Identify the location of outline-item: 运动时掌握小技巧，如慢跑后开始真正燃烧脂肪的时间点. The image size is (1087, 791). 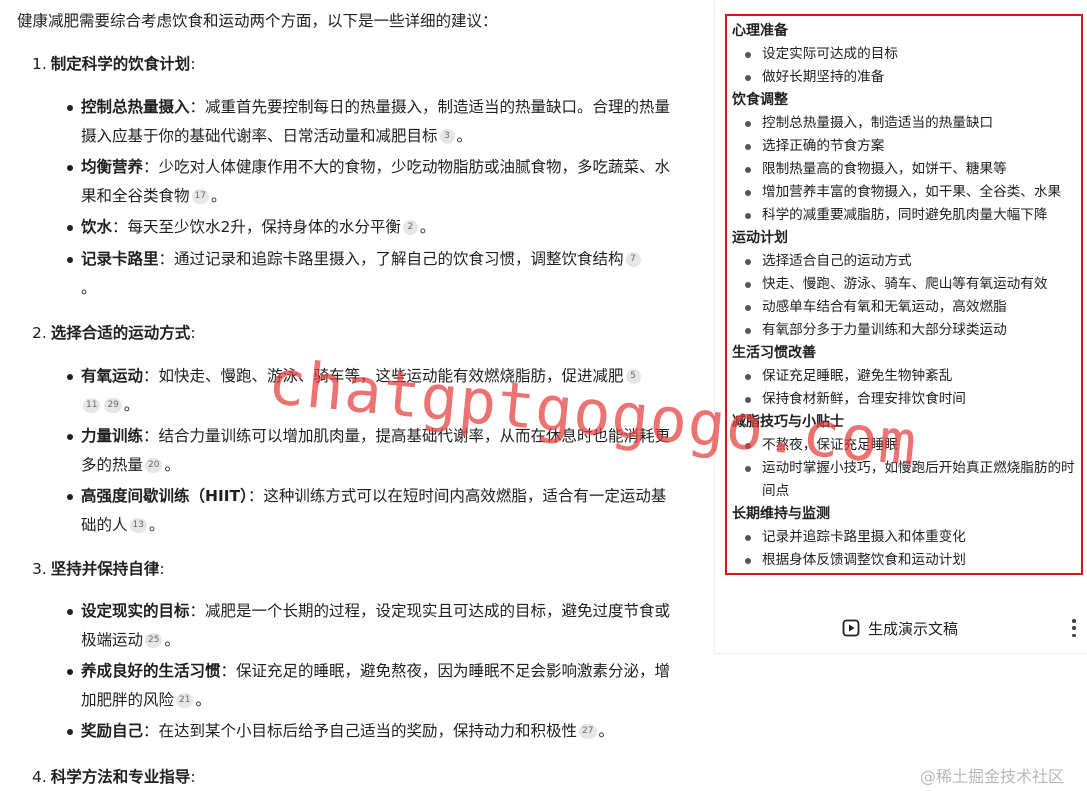
(906, 480).